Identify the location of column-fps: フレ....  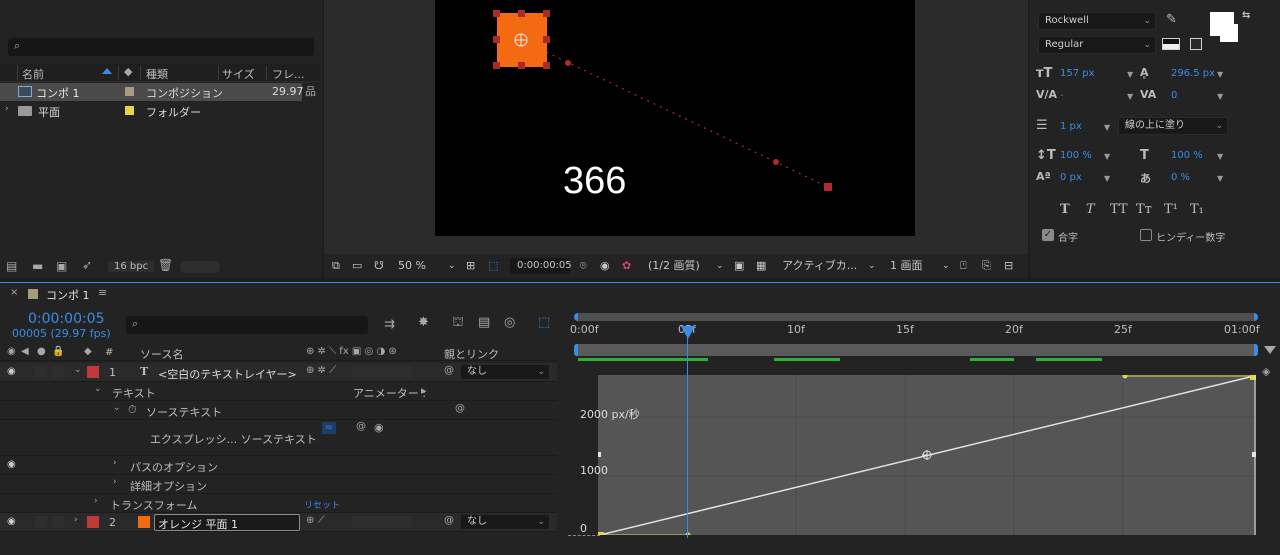
(288, 74).